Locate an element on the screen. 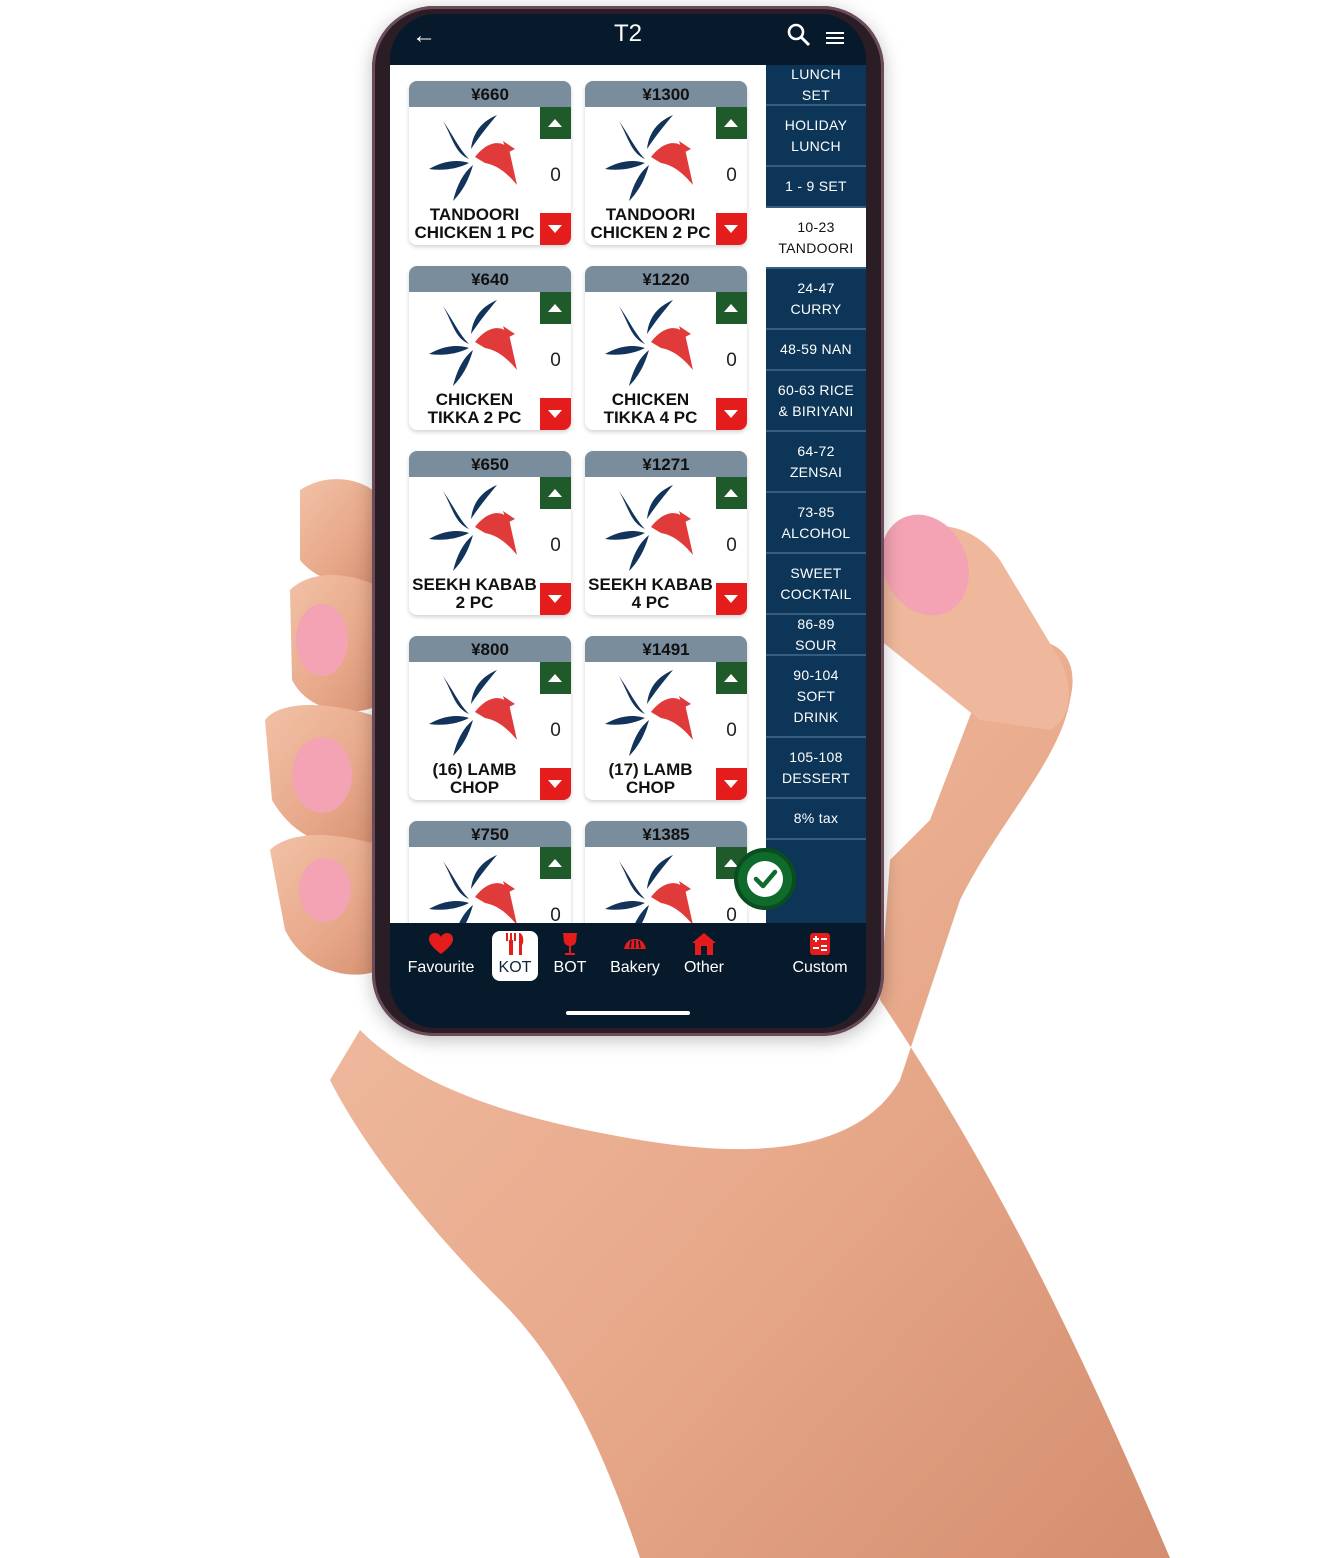 The height and width of the screenshot is (1558, 1320). product-card: ¥1491 (17) LAMB CHOP 0 is located at coordinates (666, 718).